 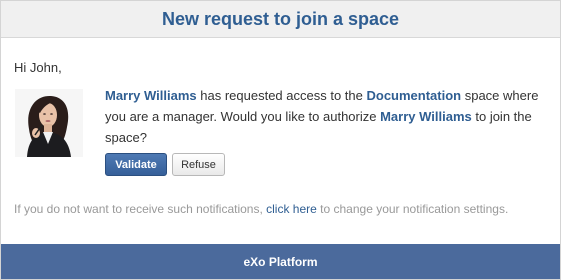 I want to click on greeting: Hi John,, so click(x=38, y=67).